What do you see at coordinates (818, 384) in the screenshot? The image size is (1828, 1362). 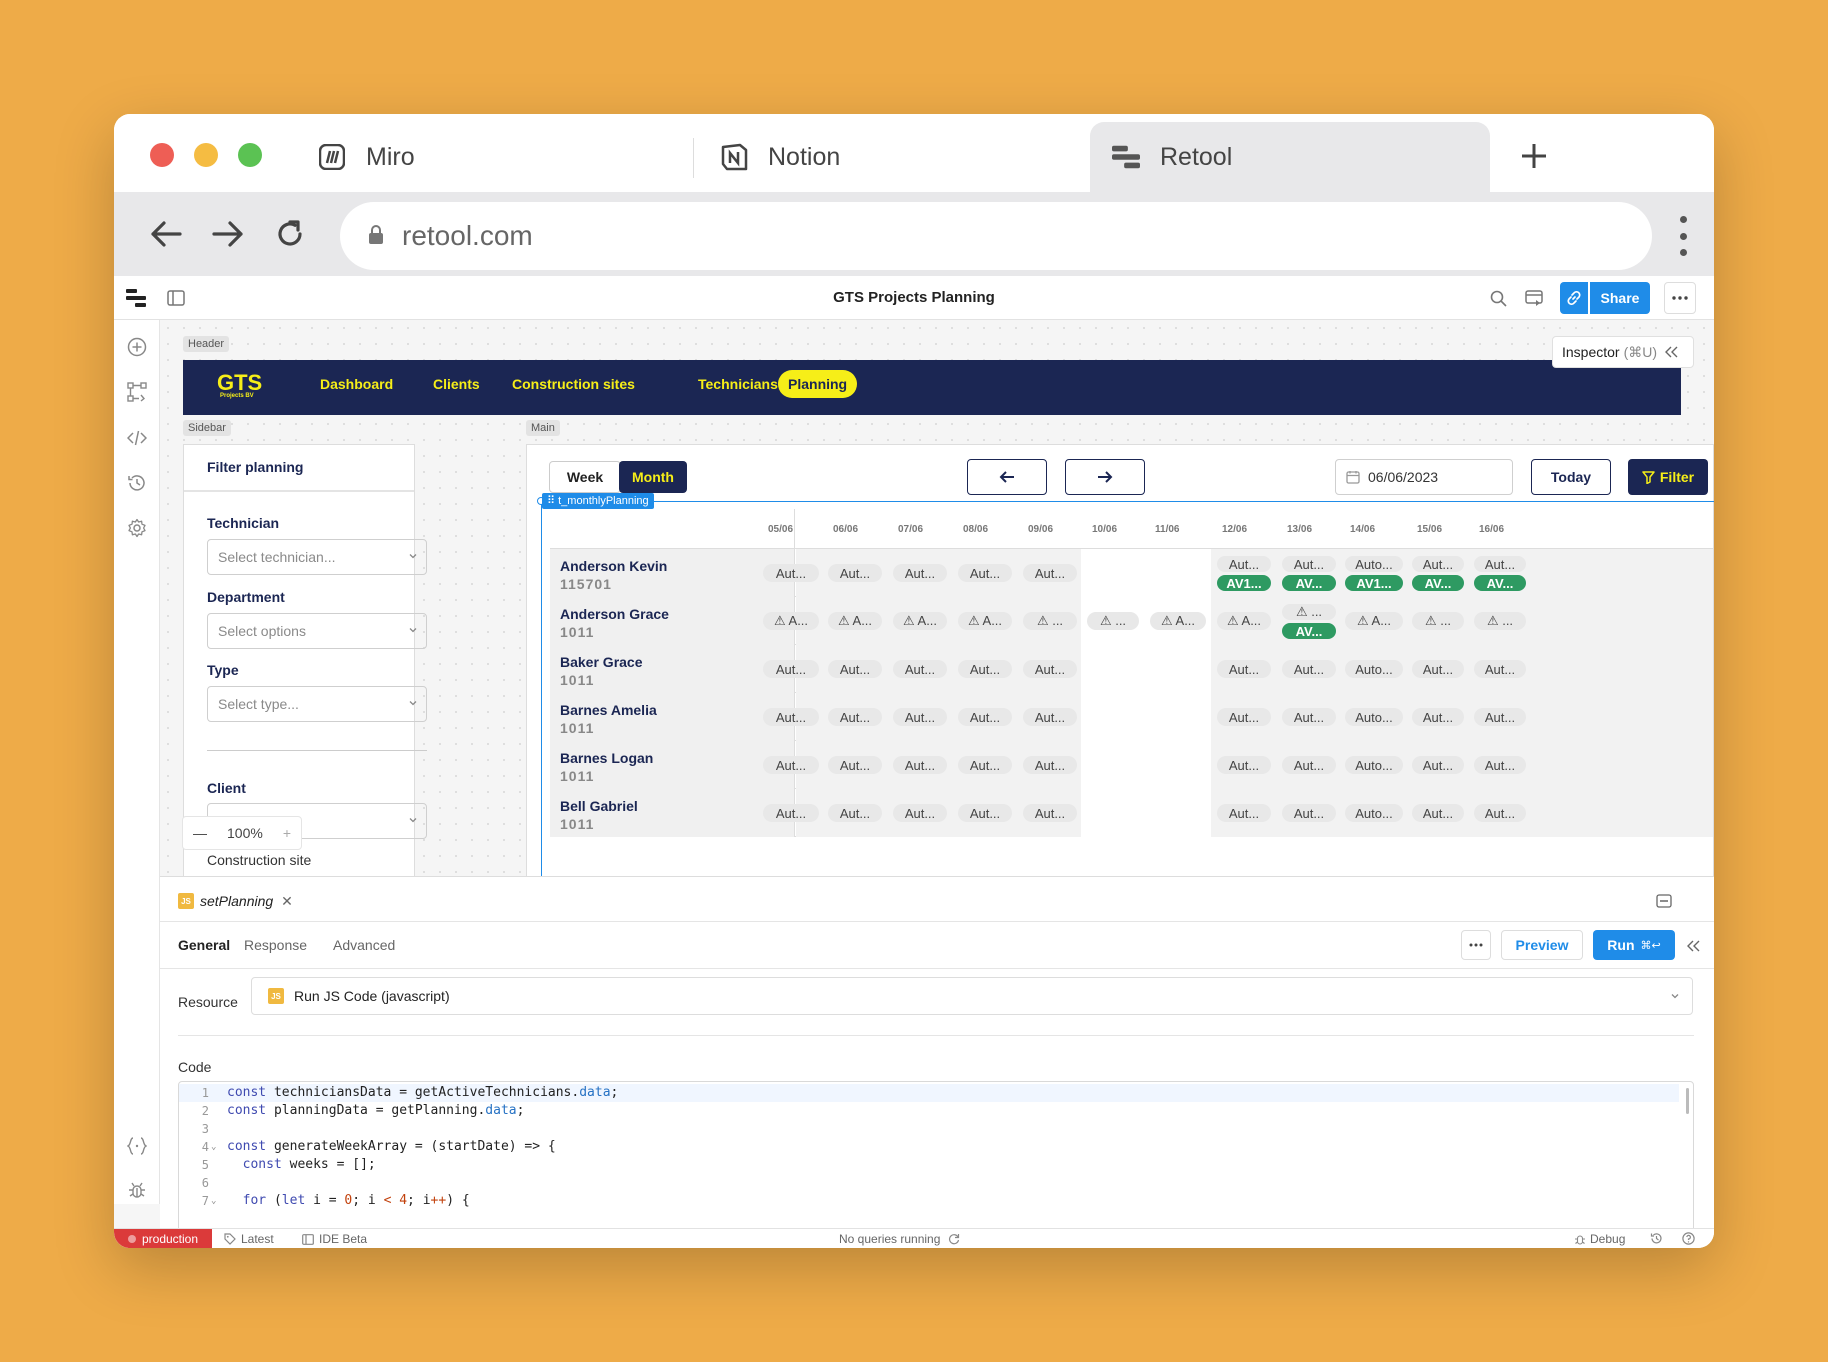 I see `nav-planning: Planning` at bounding box center [818, 384].